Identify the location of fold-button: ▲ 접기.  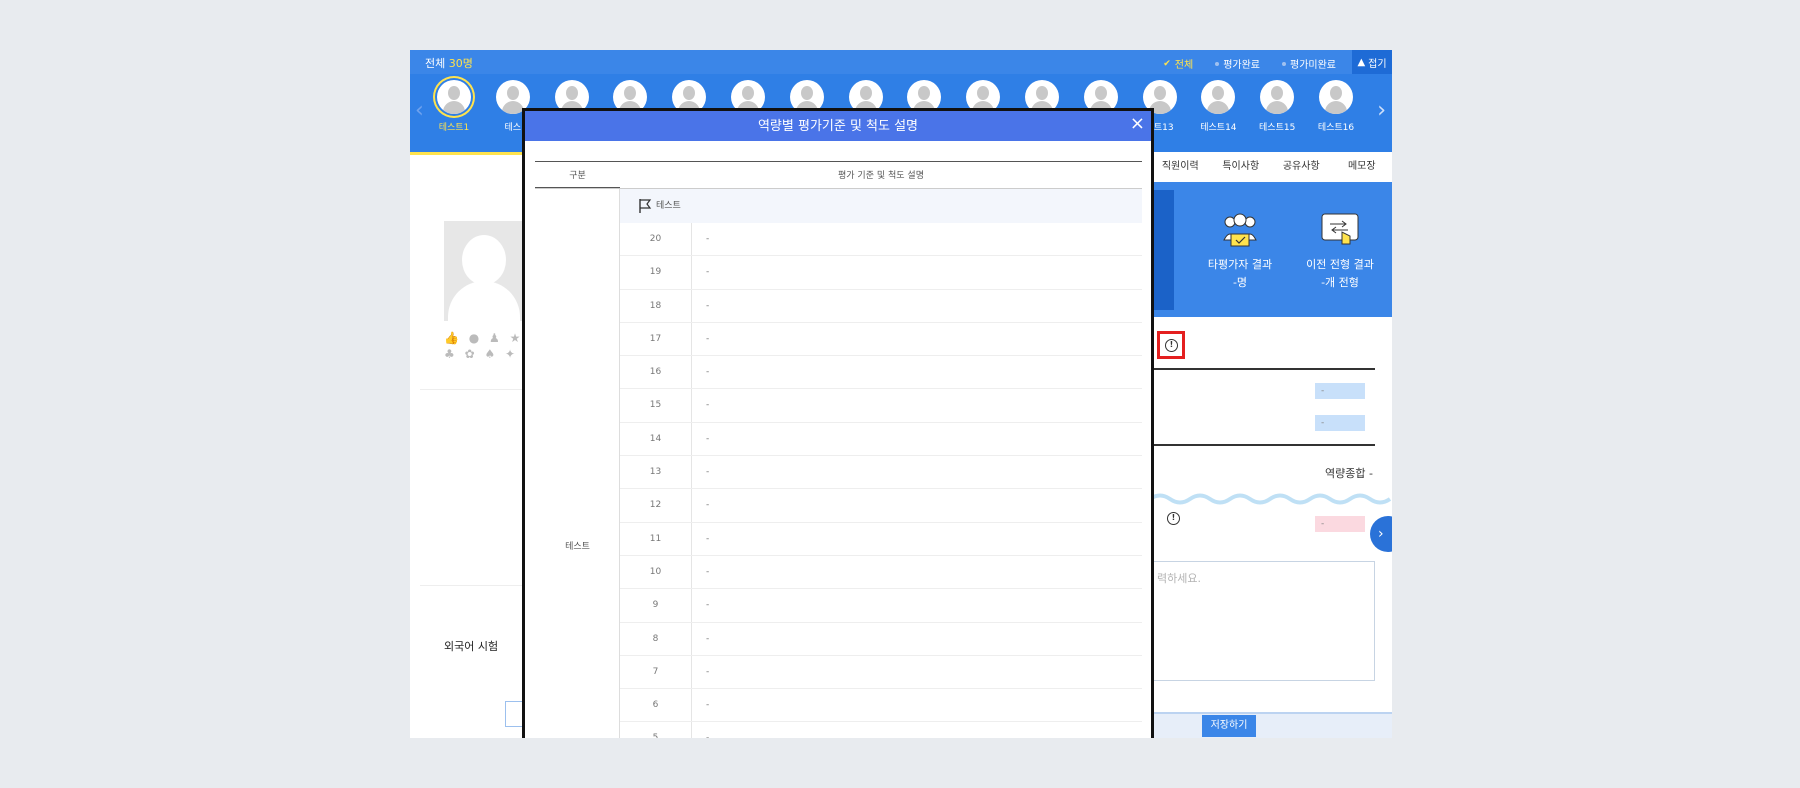
(1372, 62).